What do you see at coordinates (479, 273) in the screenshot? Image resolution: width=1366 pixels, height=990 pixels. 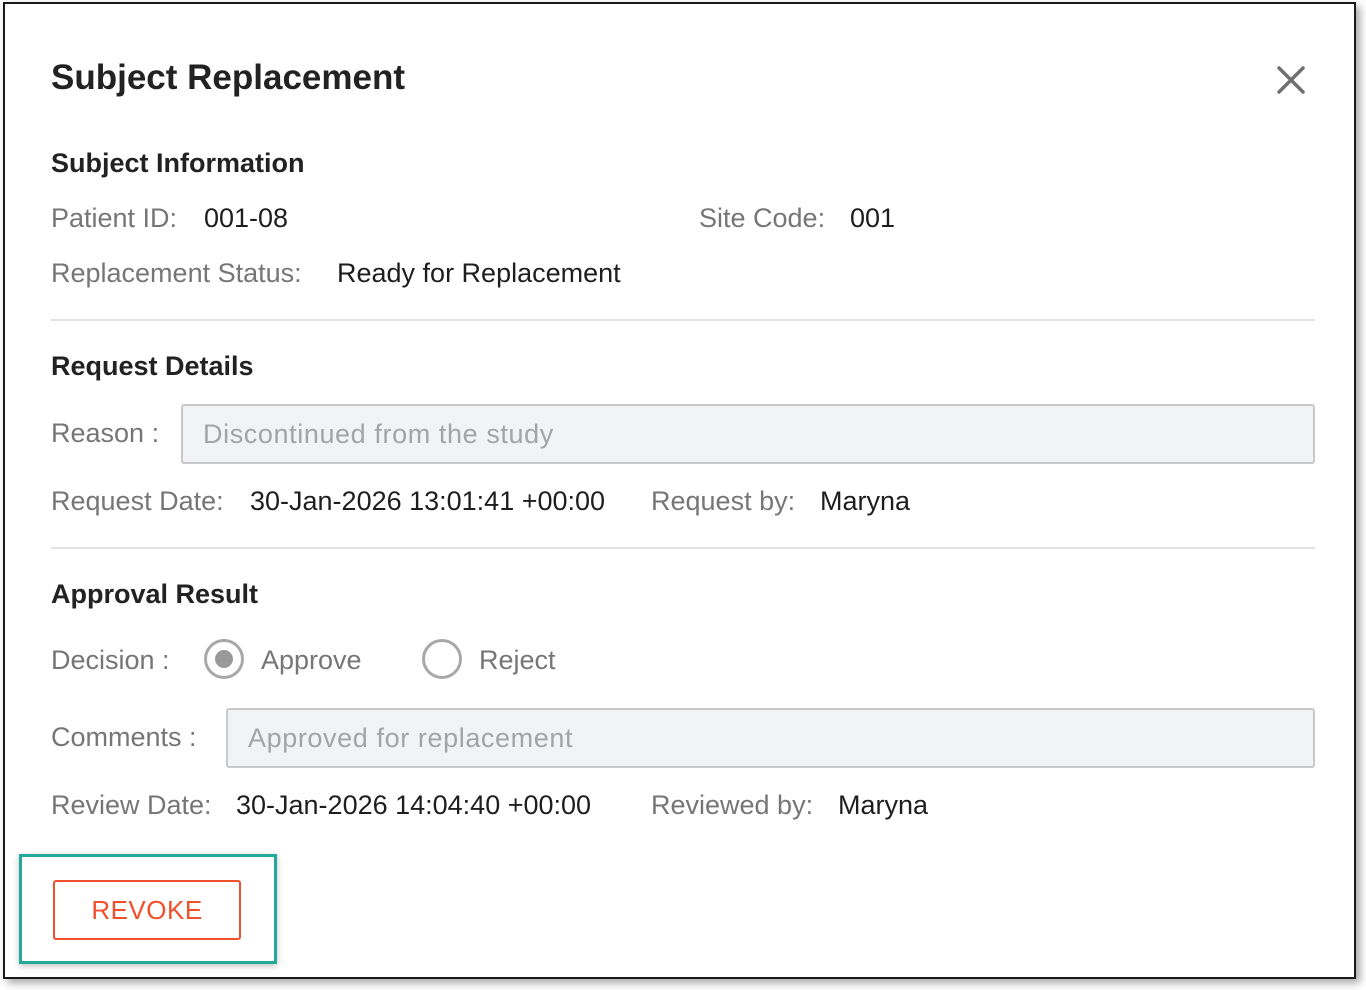 I see `replacement-status-value: Ready for Replacement` at bounding box center [479, 273].